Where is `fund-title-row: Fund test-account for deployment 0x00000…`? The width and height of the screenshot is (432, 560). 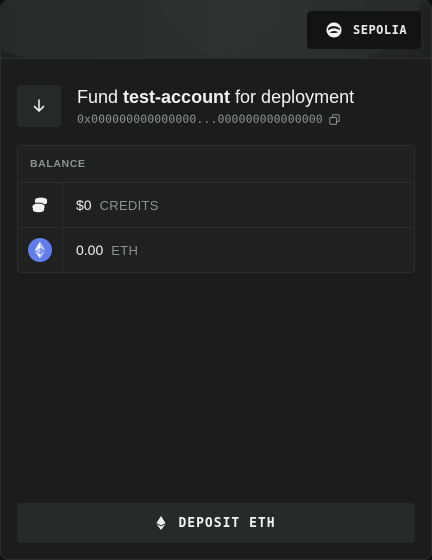 fund-title-row: Fund test-account for deployment 0x00000… is located at coordinates (216, 106).